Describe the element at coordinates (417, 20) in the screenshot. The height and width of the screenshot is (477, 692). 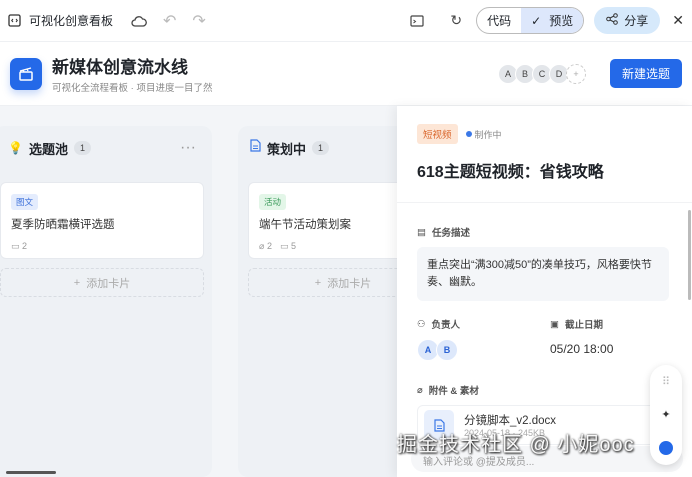
I see `terminal-icon` at that location.